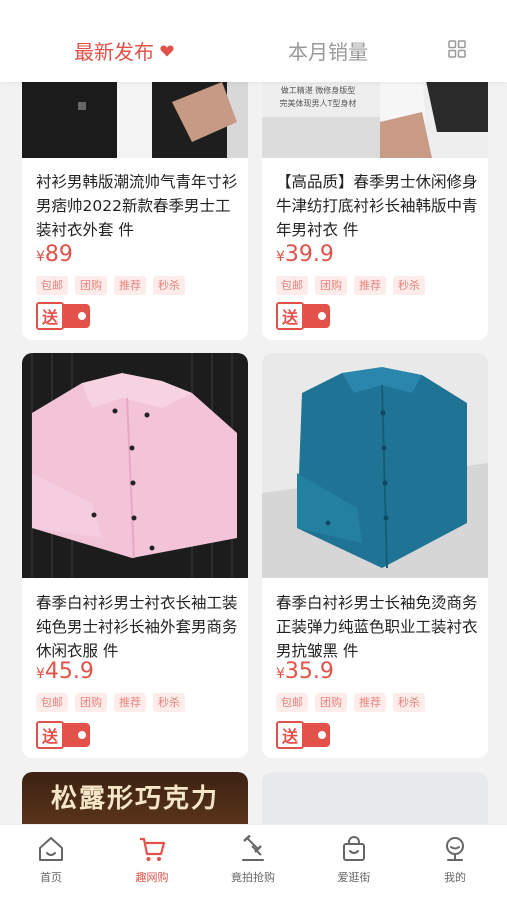 The height and width of the screenshot is (900, 507). Describe the element at coordinates (137, 627) in the screenshot. I see `product-title: 春季白衬衫男士衬衣长袖工装纯色男士衬衫长袖外套男商务休闲衣服 件` at that location.